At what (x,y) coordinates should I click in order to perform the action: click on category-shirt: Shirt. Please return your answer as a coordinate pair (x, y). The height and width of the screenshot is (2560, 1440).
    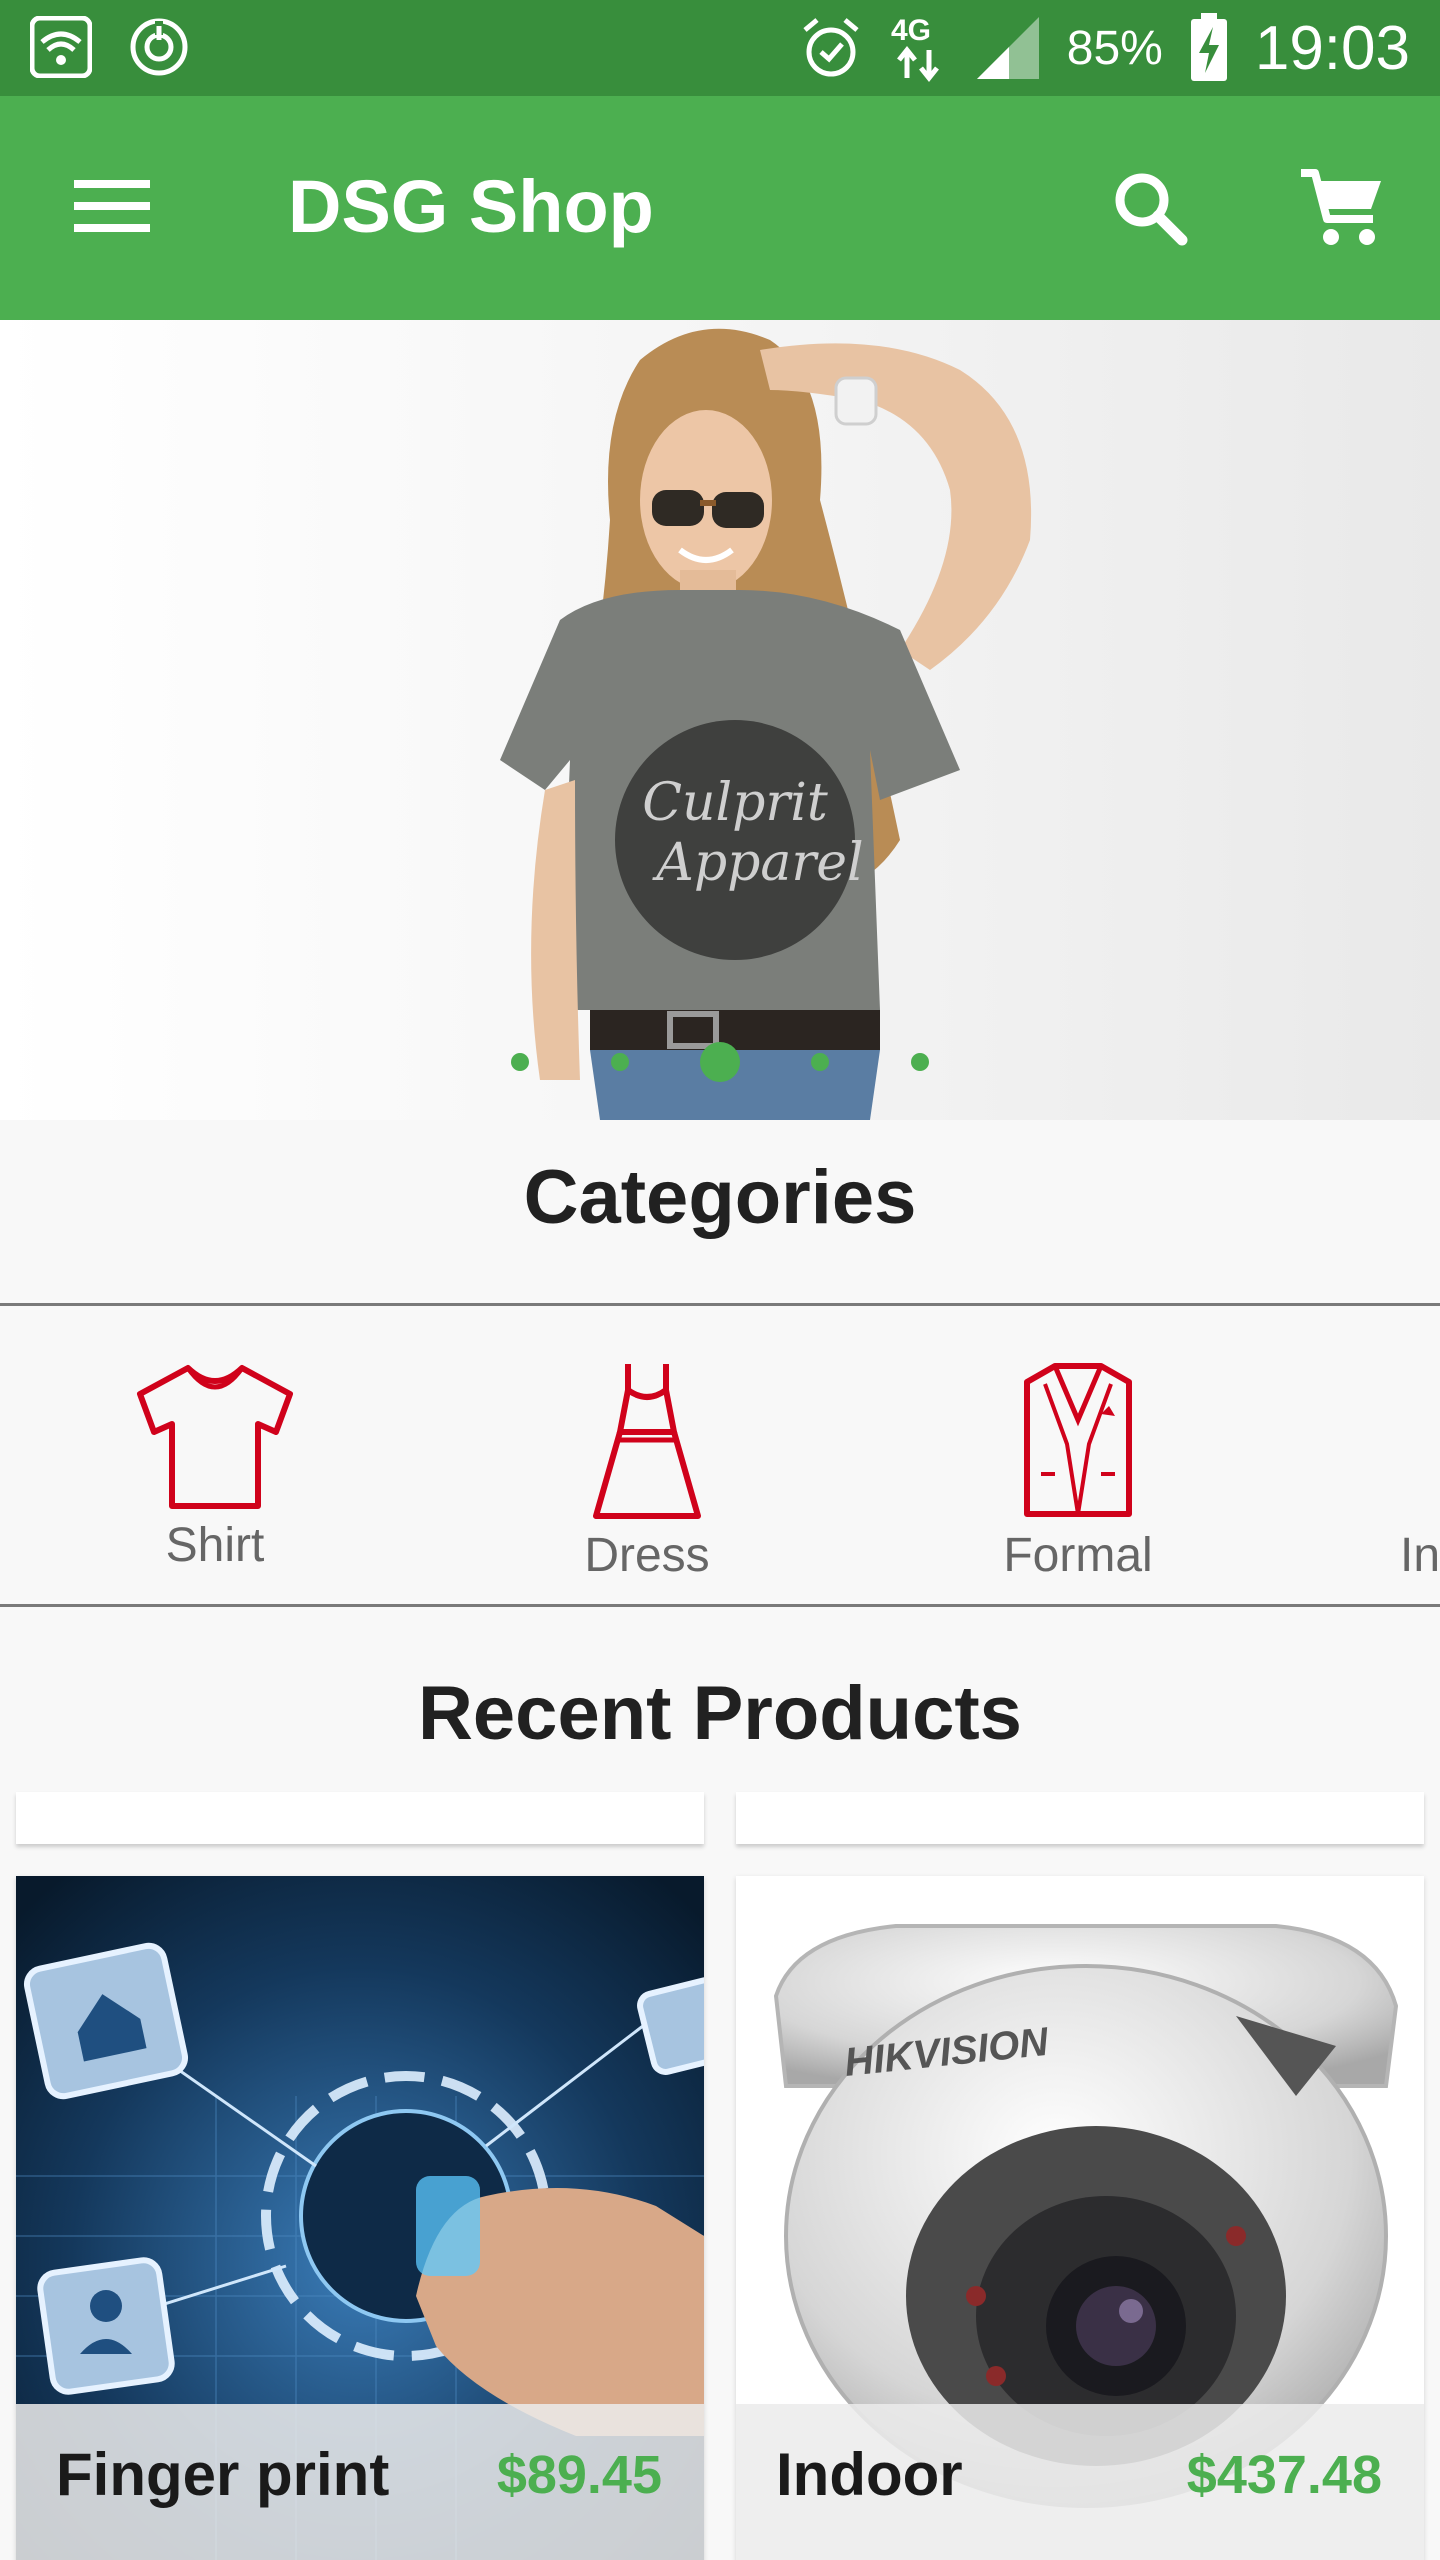
    Looking at the image, I should click on (215, 1480).